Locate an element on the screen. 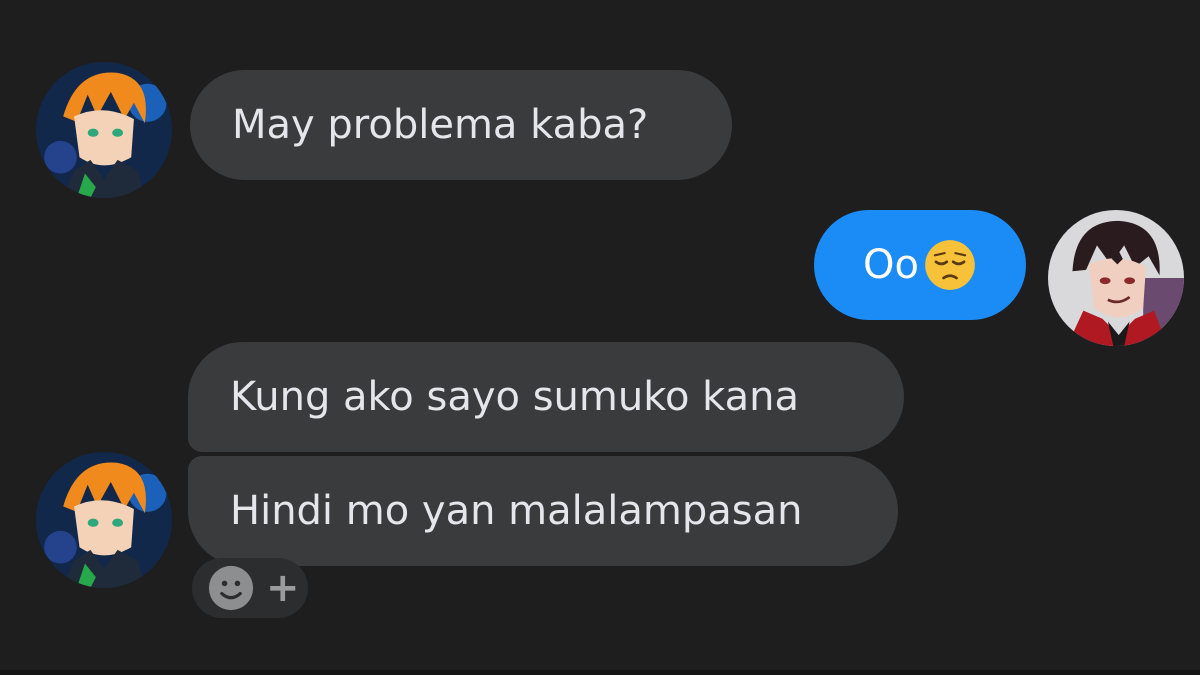 Image resolution: width=1200 pixels, height=675 pixels. message-text: Kung ako sayo sumuko kana is located at coordinates (514, 397).